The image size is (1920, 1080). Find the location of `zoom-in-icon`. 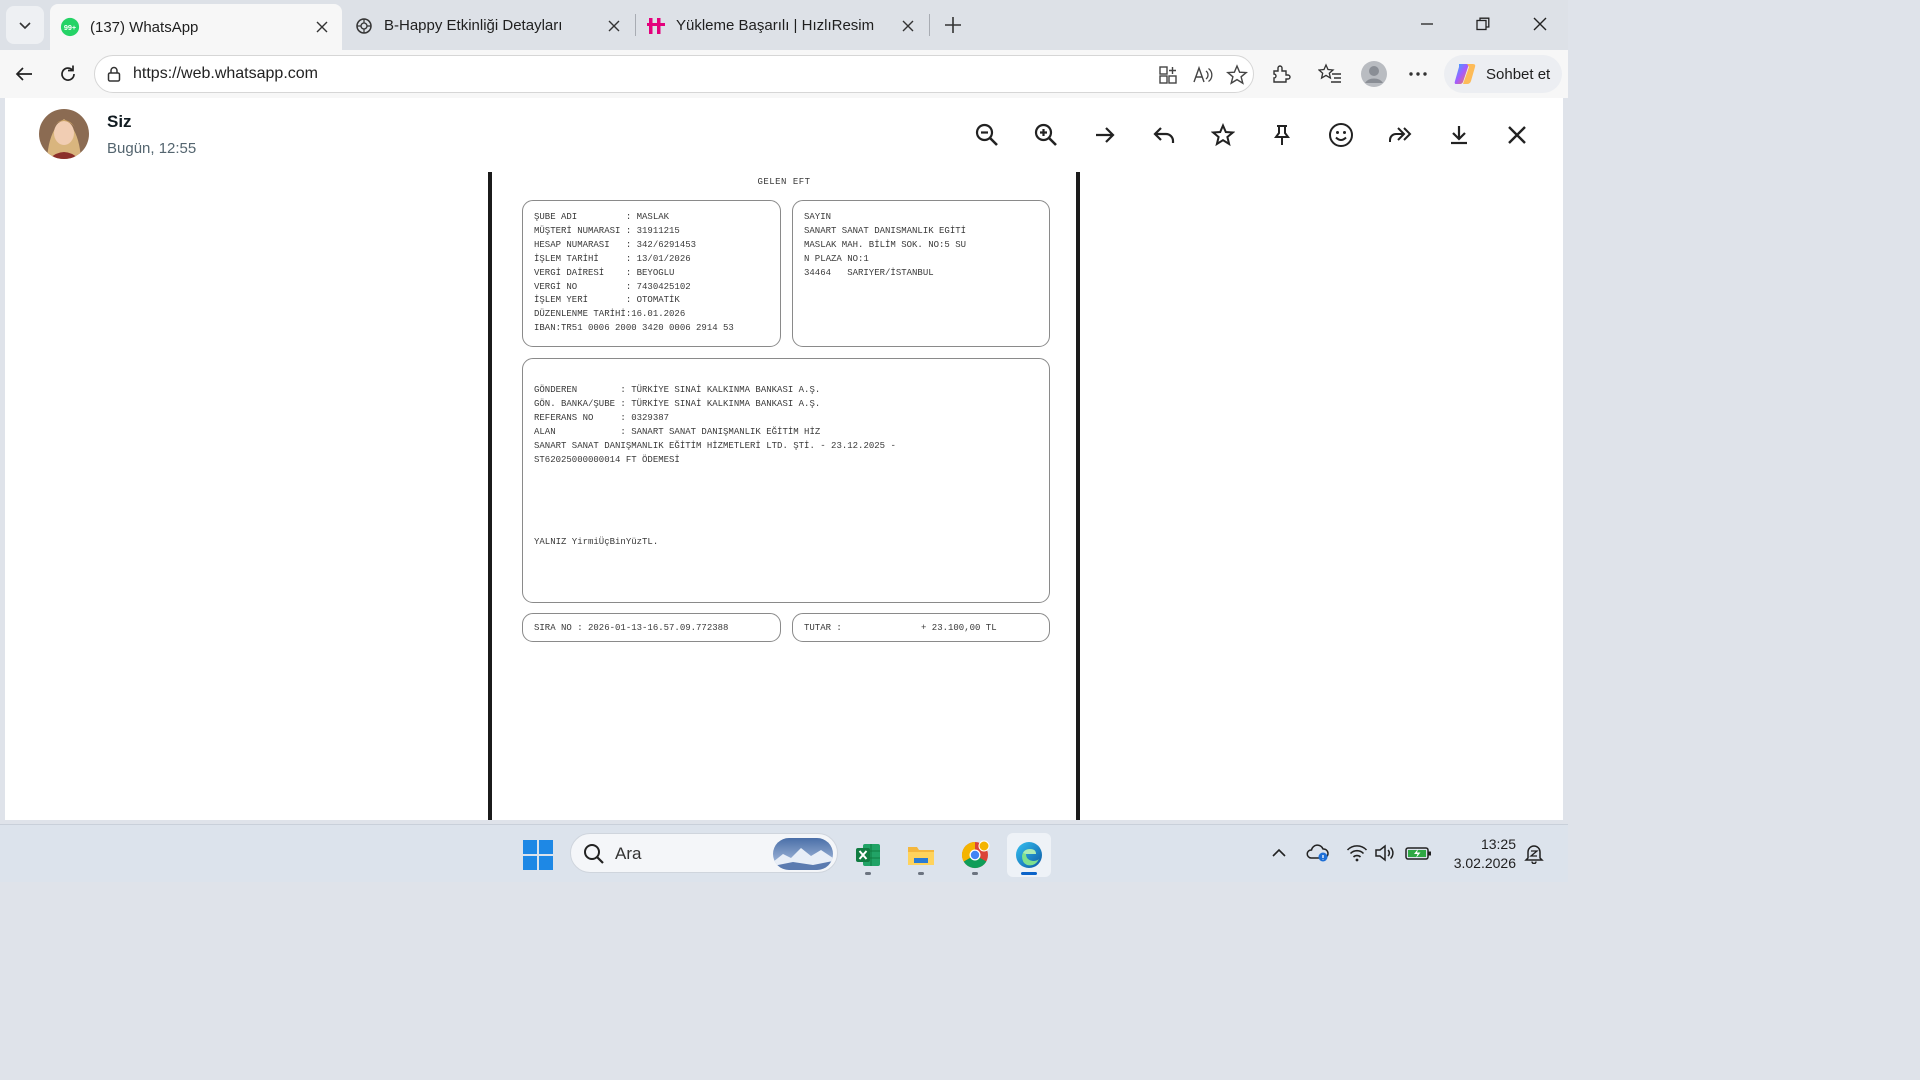

zoom-in-icon is located at coordinates (1046, 135).